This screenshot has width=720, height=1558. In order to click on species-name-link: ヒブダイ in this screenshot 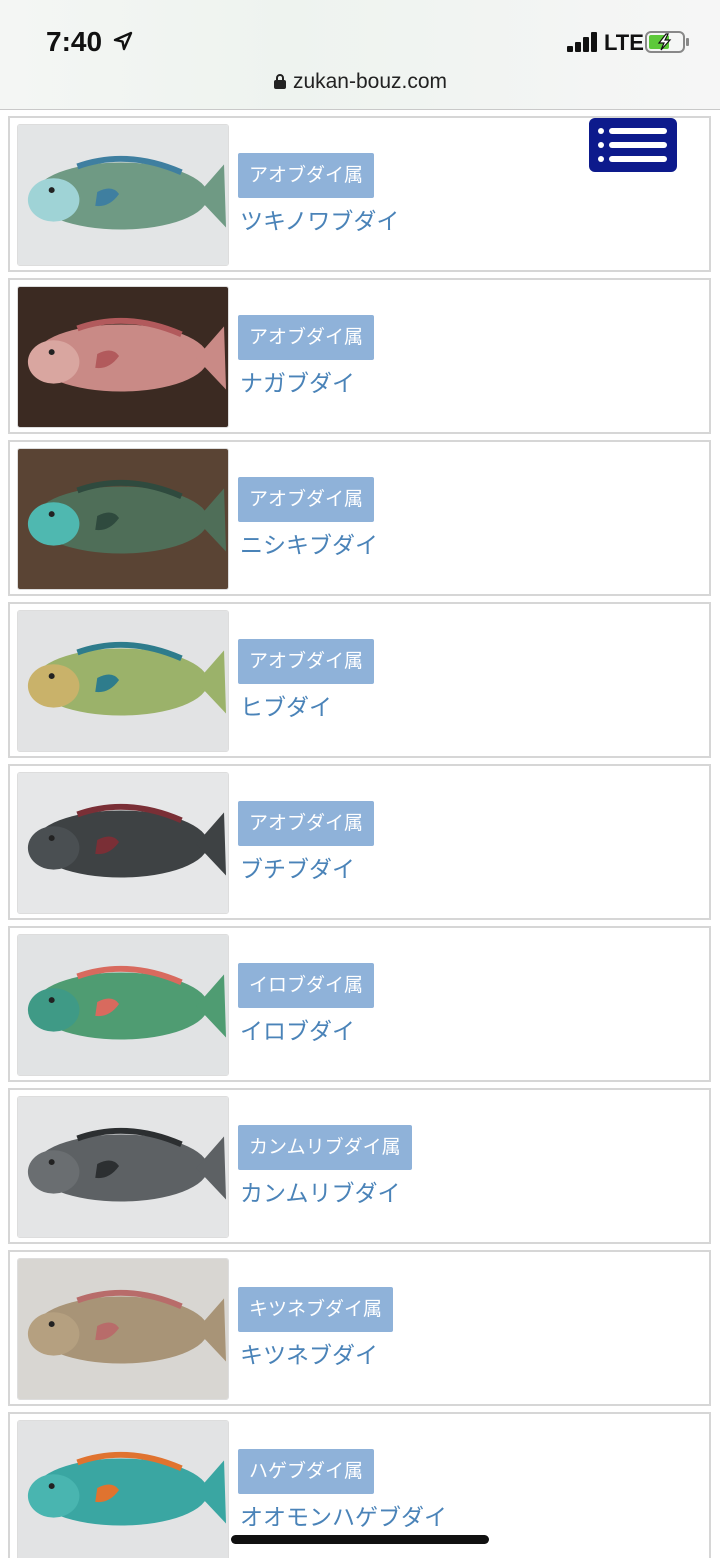, I will do `click(286, 705)`.